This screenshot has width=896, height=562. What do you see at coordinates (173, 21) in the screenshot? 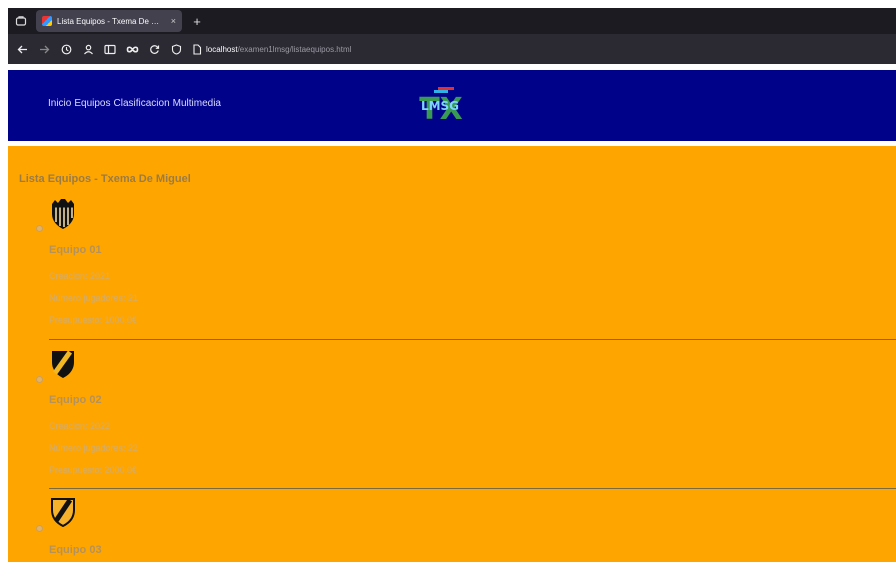
I see `tab-close-icon: ×` at bounding box center [173, 21].